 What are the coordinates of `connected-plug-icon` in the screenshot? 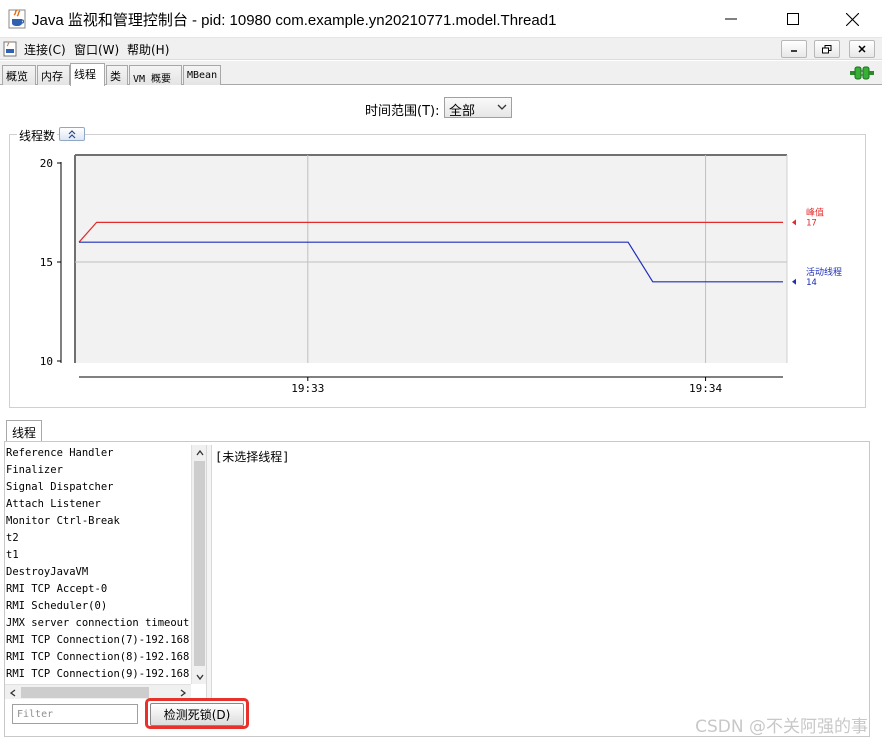 It's located at (862, 73).